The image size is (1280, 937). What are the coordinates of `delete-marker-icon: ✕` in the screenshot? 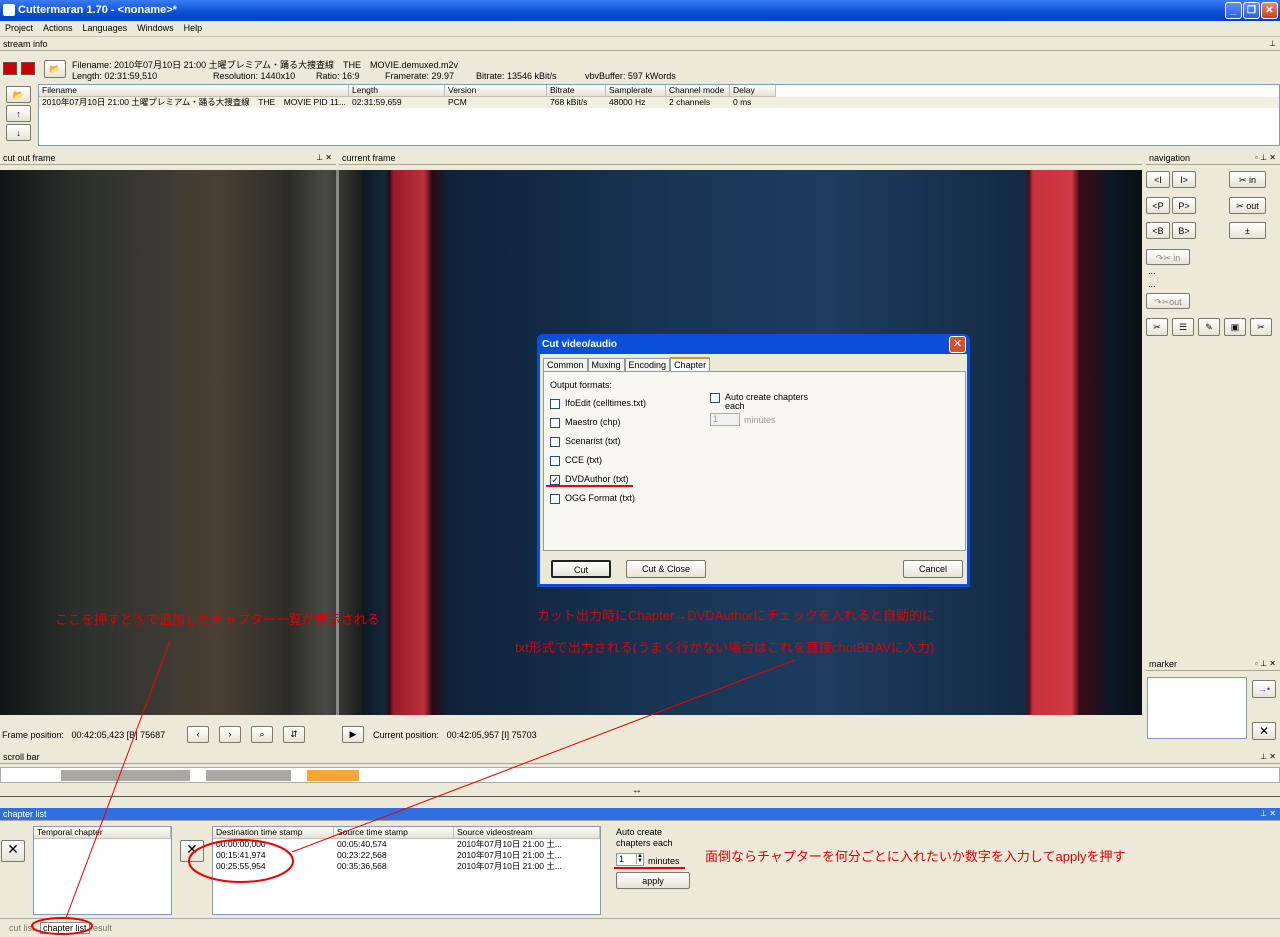 It's located at (1264, 731).